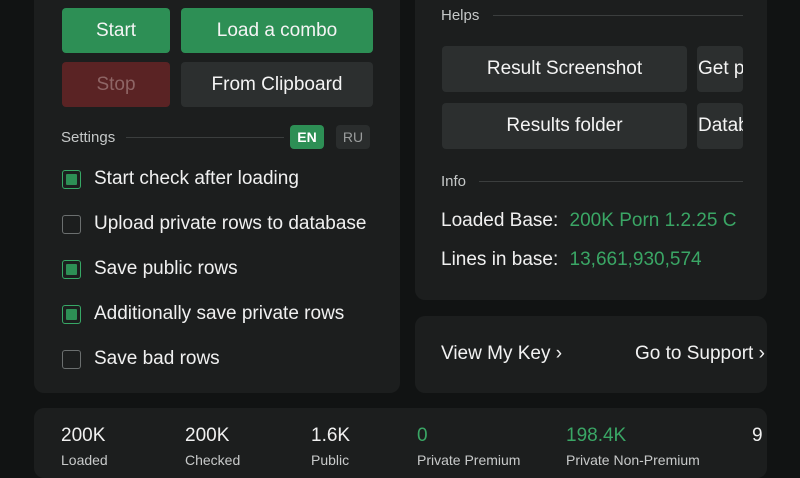  Describe the element at coordinates (635, 259) in the screenshot. I see `lines-in-base-value: 13,661,930,574` at that location.